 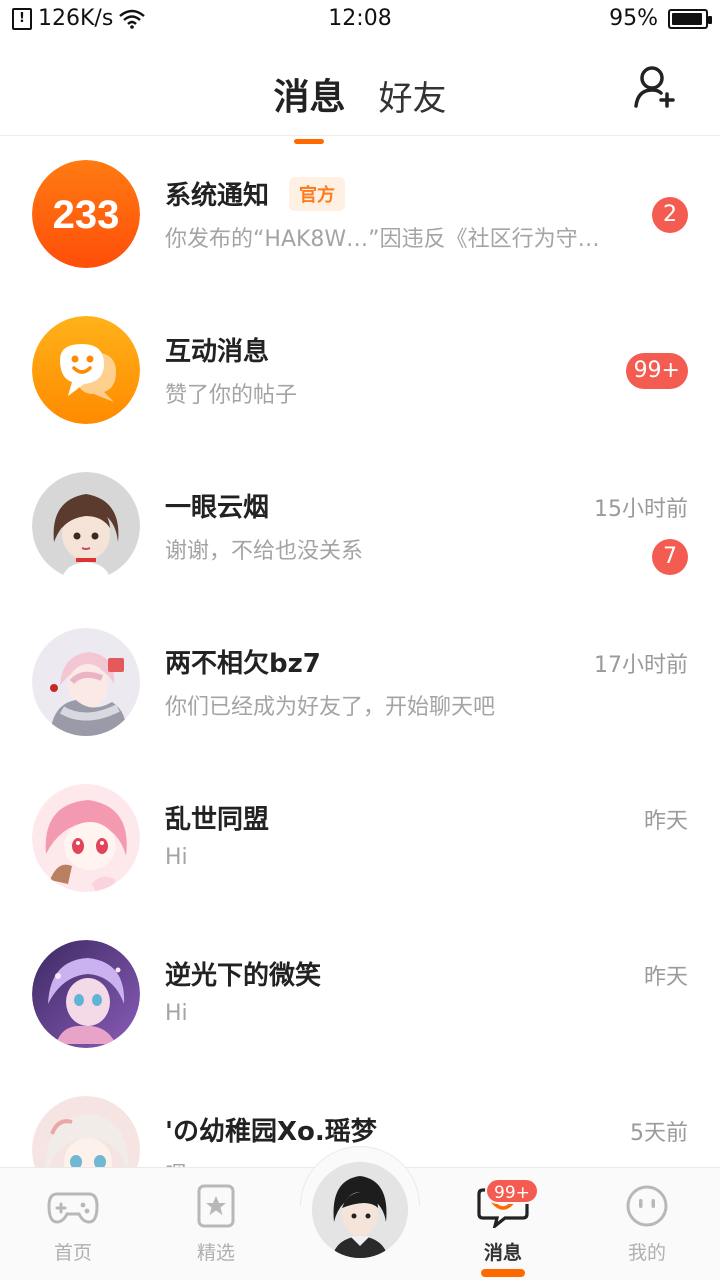 I want to click on nav-center-avatar, so click(x=360, y=1210).